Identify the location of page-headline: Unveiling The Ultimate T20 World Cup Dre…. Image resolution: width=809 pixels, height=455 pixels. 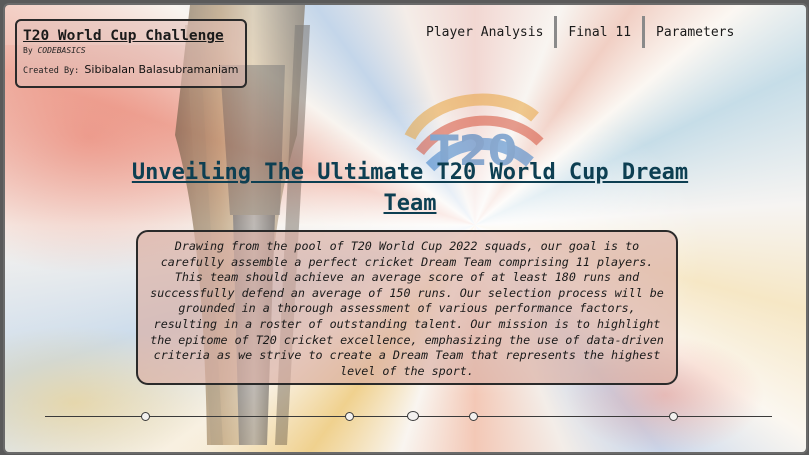
(410, 188).